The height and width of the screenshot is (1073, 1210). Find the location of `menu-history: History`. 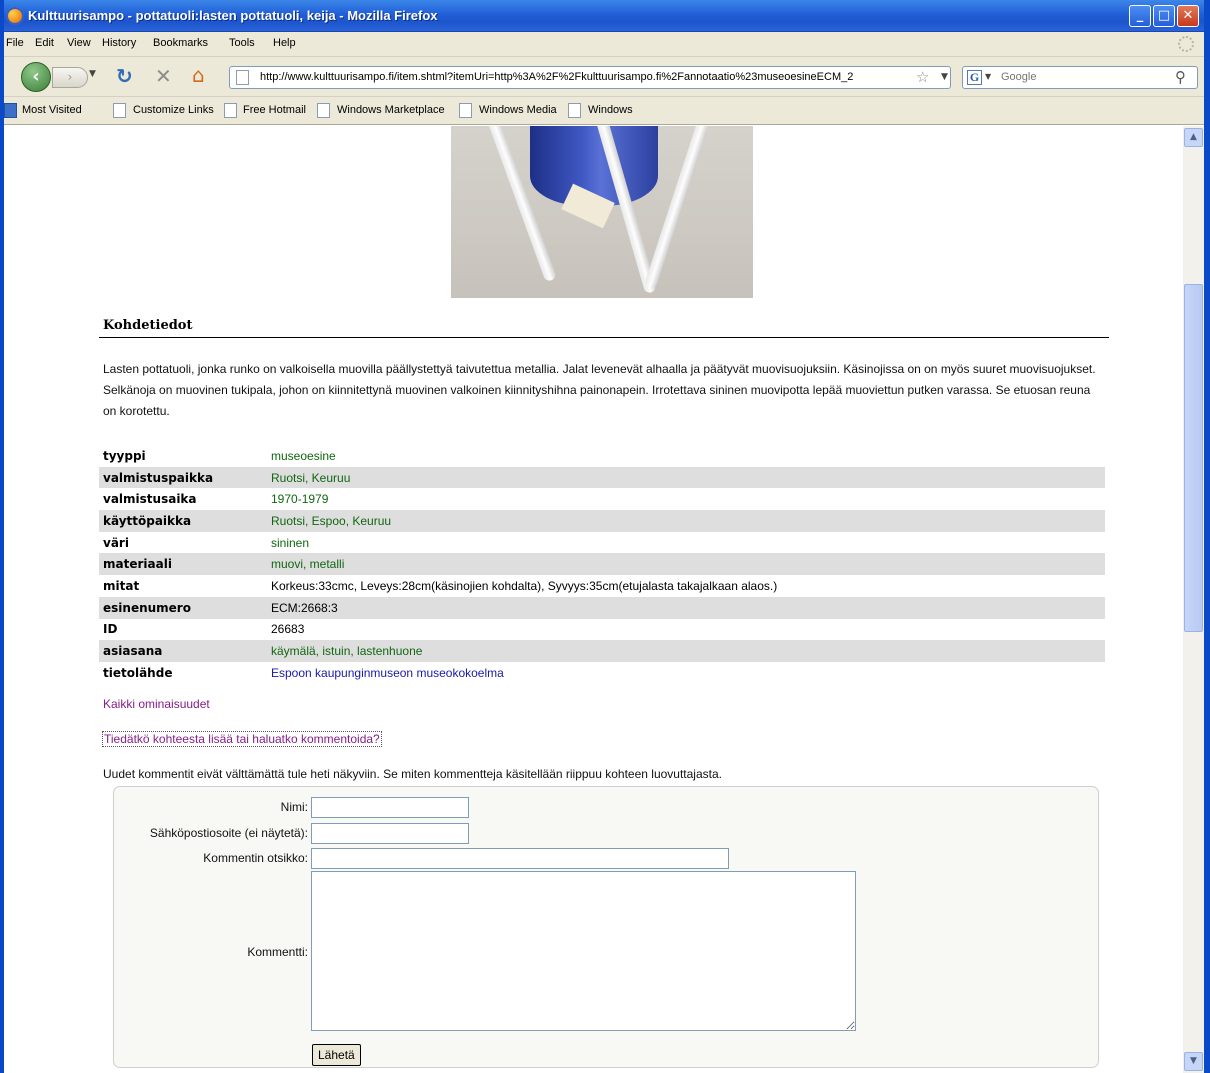

menu-history: History is located at coordinates (119, 43).